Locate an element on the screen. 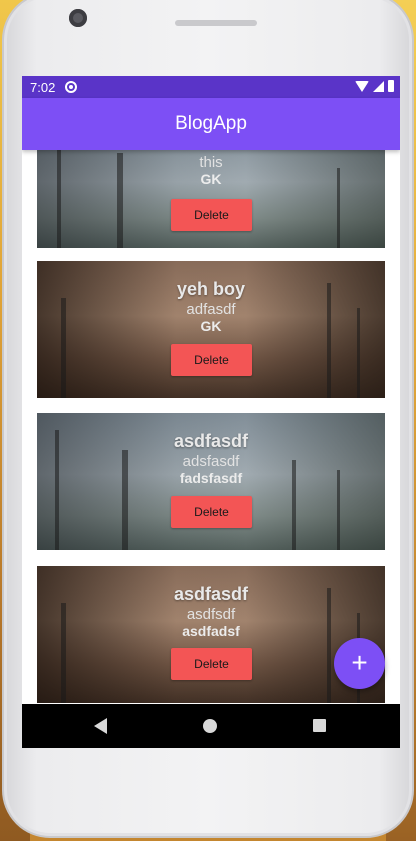 This screenshot has width=416, height=841. navigation-bar is located at coordinates (211, 726).